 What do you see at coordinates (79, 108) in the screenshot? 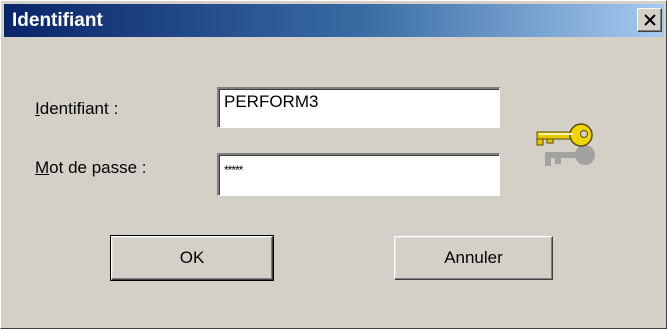
I see `login-label-text: dentifiant :` at bounding box center [79, 108].